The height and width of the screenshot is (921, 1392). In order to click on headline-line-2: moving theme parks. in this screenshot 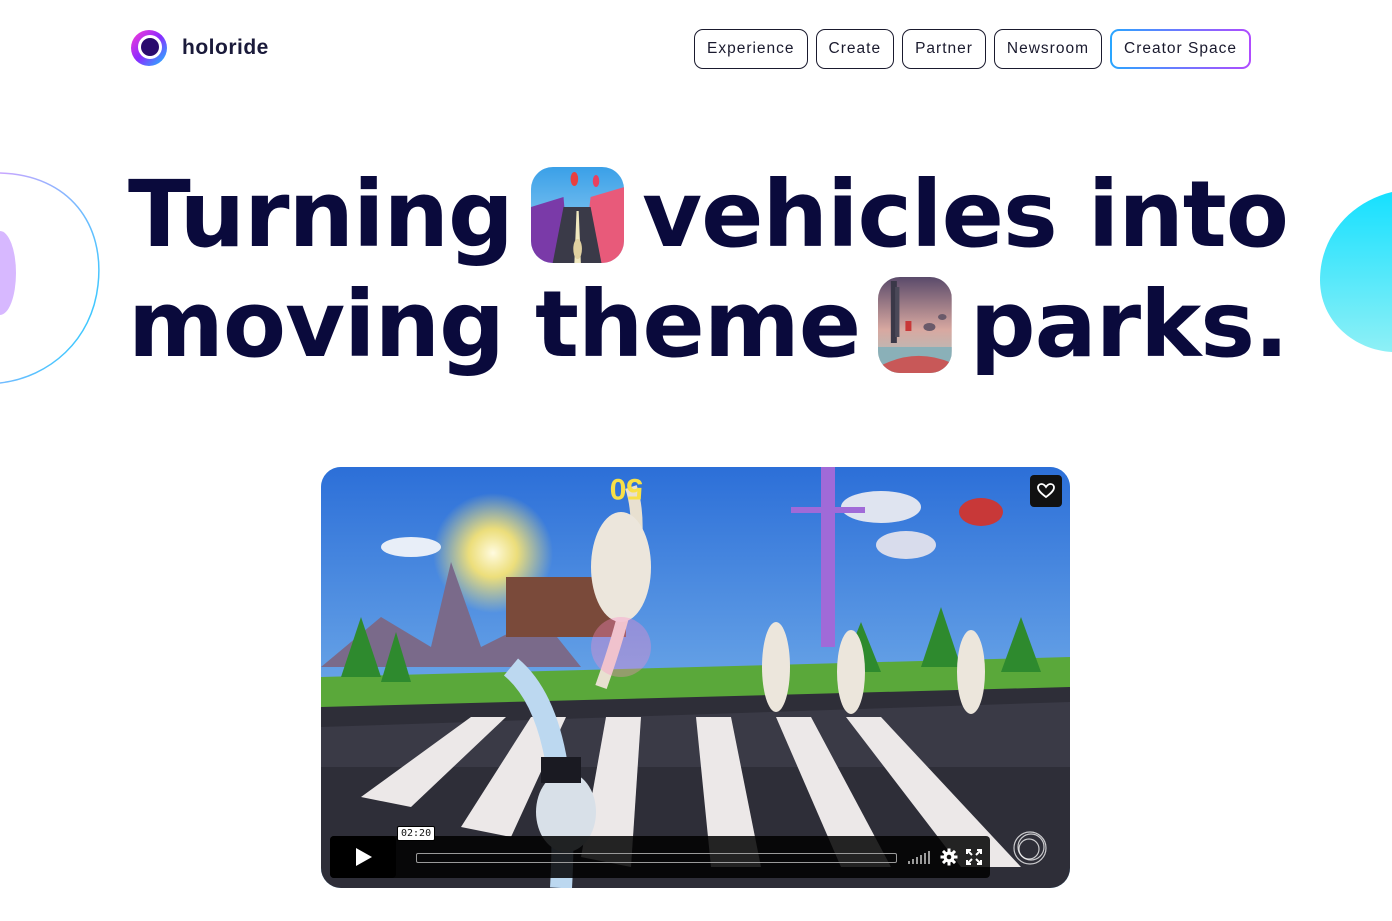, I will do `click(708, 325)`.